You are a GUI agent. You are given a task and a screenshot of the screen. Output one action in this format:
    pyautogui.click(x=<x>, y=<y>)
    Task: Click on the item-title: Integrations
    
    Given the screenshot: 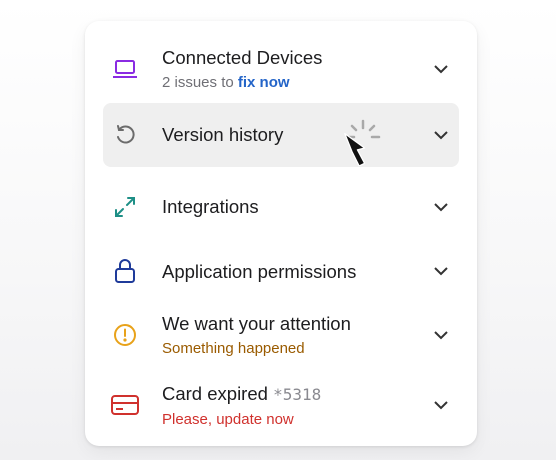 What is the action you would take?
    pyautogui.click(x=210, y=206)
    